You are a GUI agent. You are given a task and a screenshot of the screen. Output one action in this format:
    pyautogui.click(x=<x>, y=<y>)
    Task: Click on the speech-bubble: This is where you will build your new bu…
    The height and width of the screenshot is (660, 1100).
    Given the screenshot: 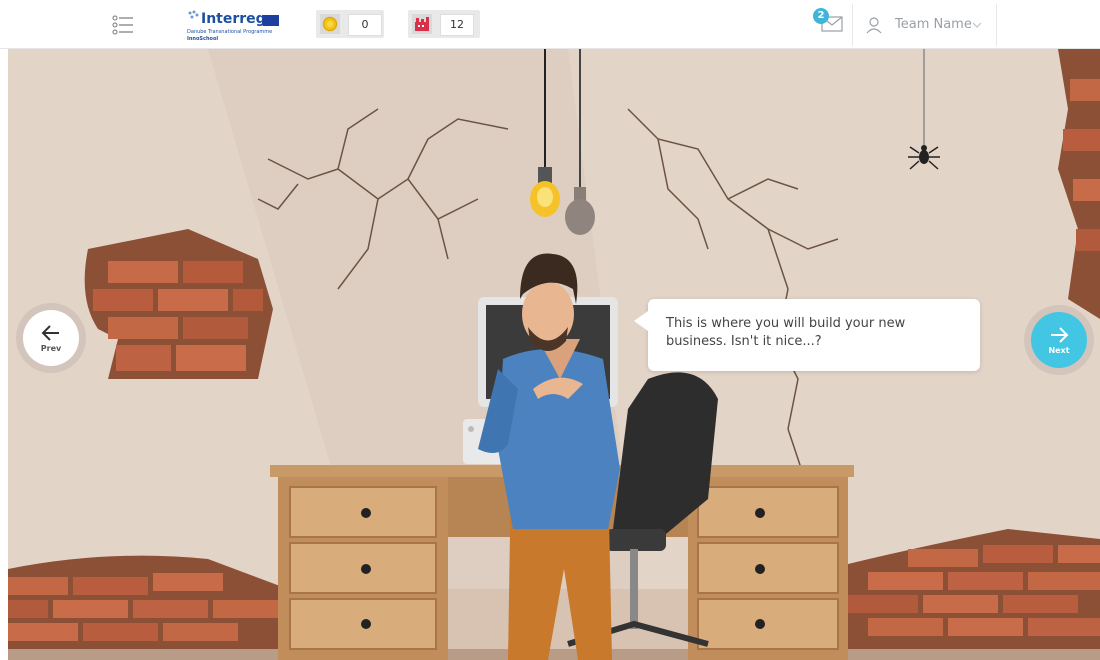 What is the action you would take?
    pyautogui.click(x=807, y=335)
    